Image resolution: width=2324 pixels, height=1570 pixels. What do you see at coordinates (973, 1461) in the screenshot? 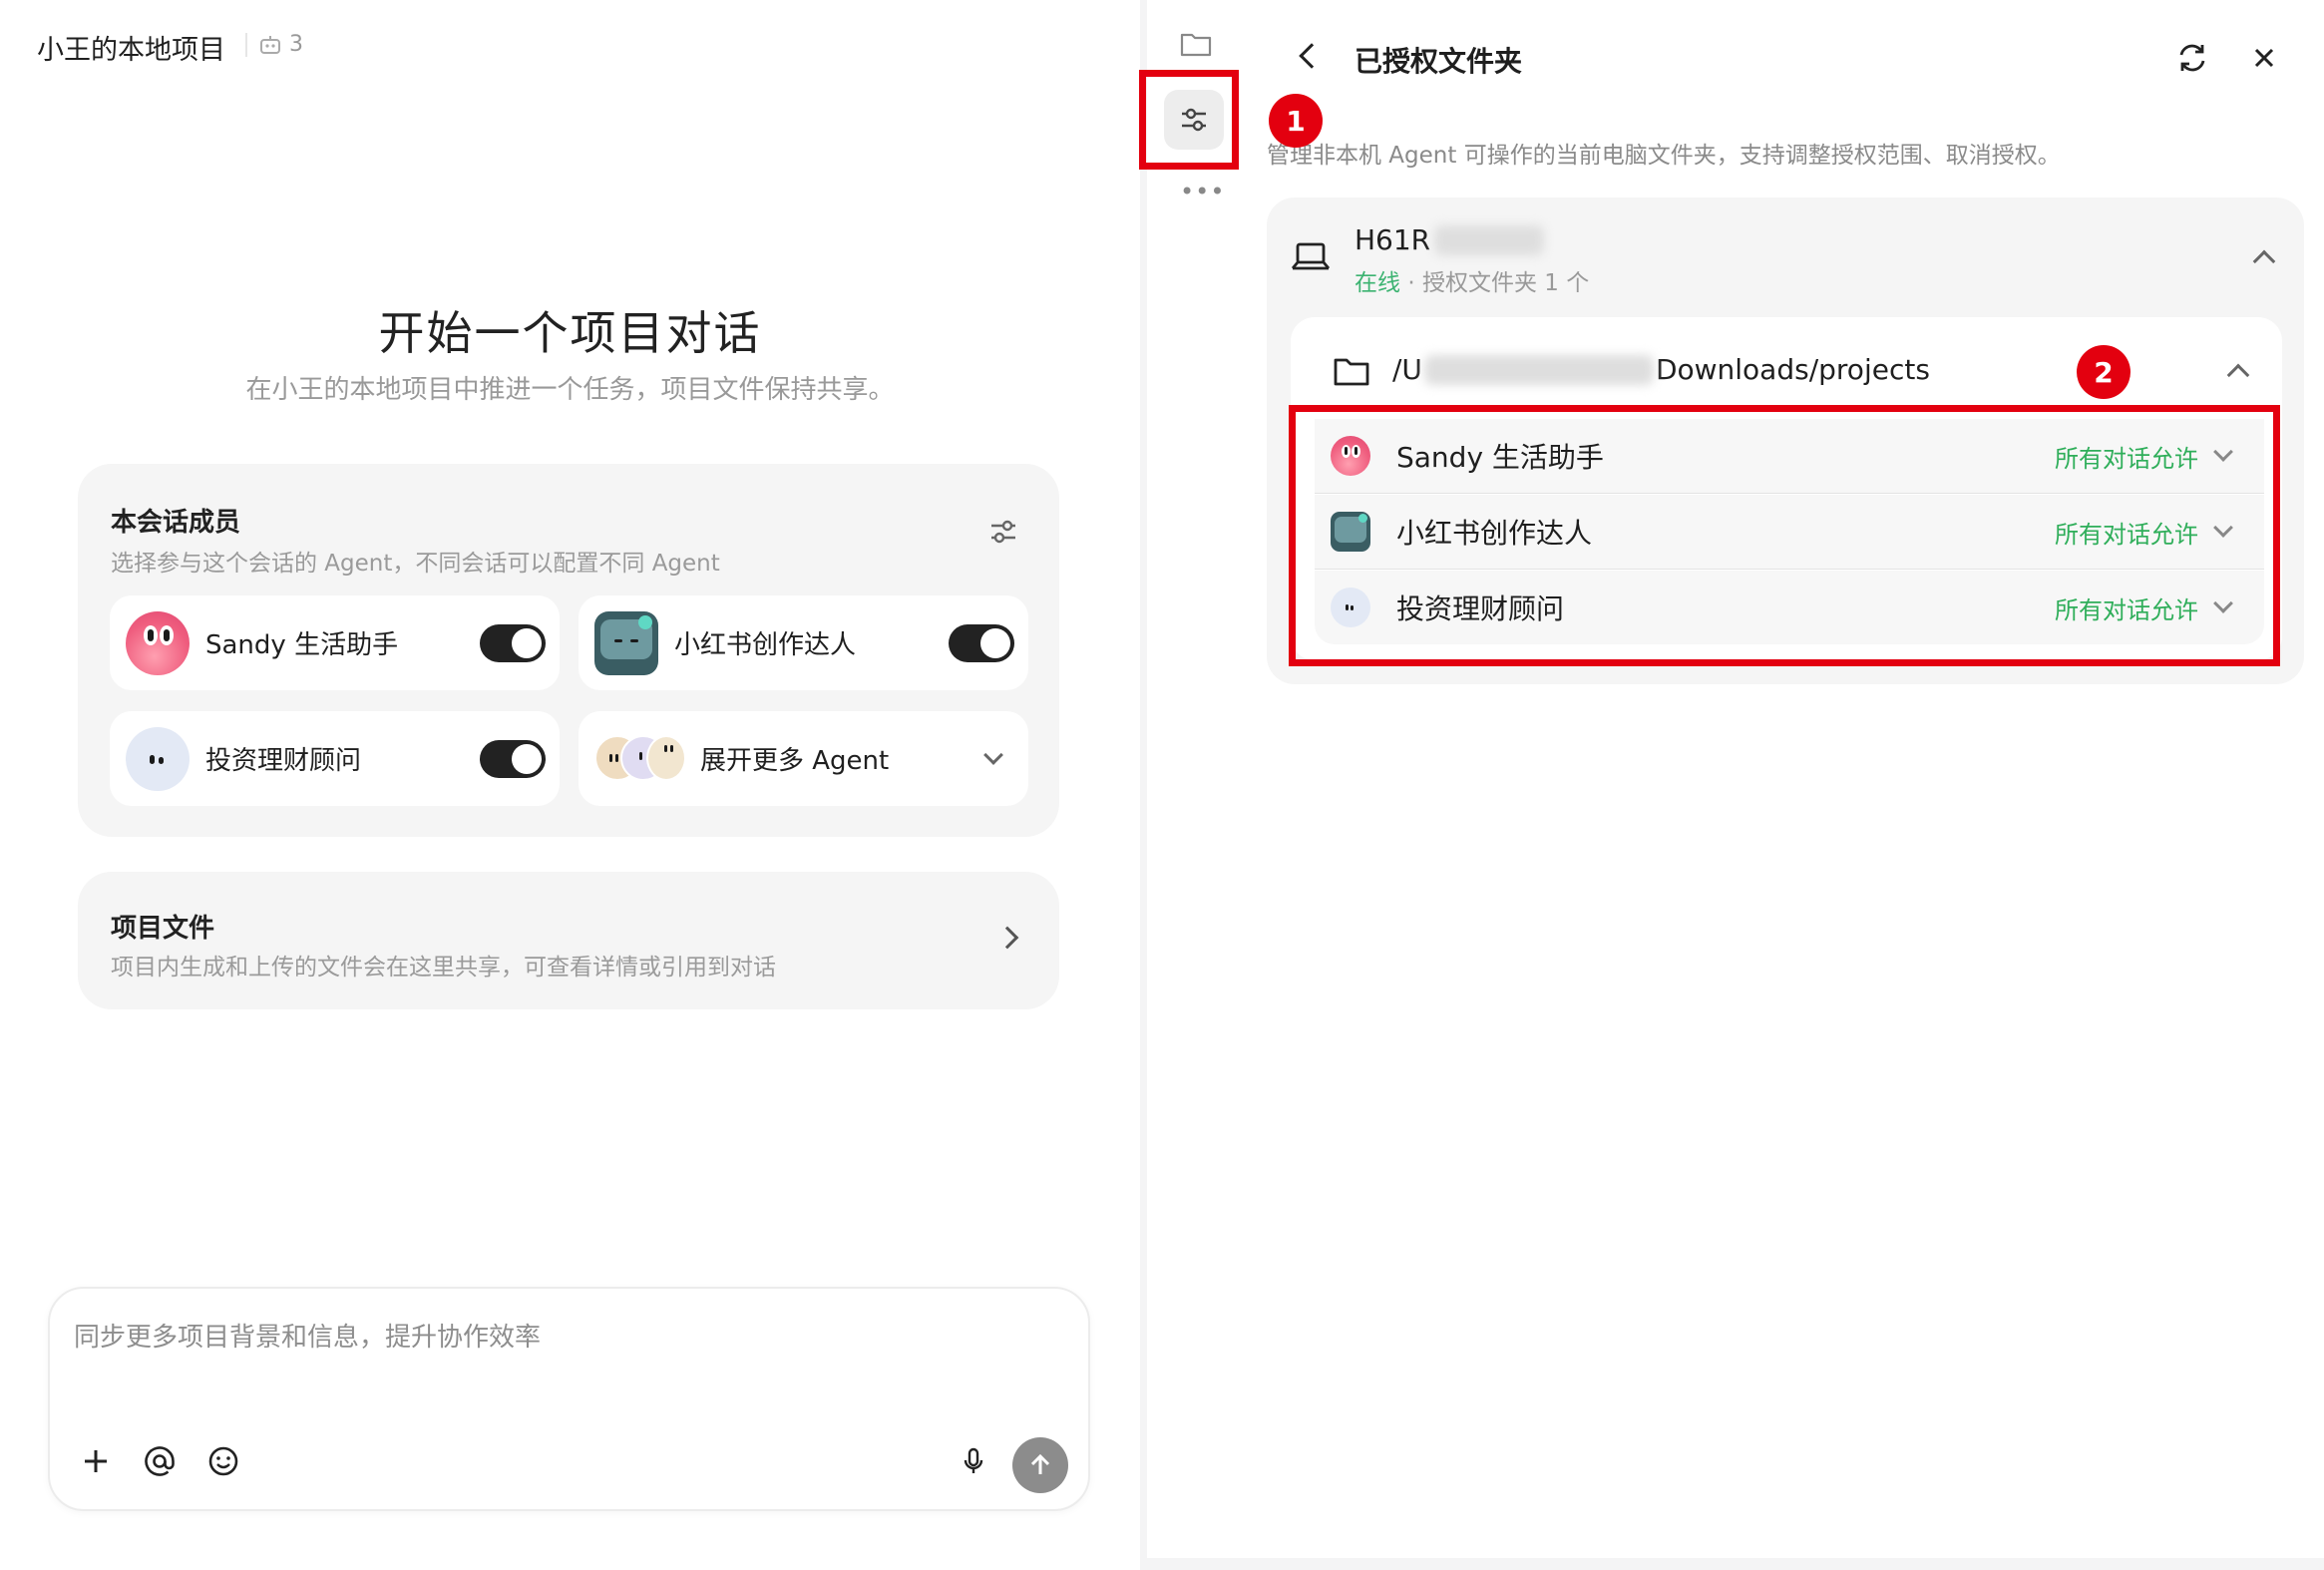
I see `microphone-icon` at bounding box center [973, 1461].